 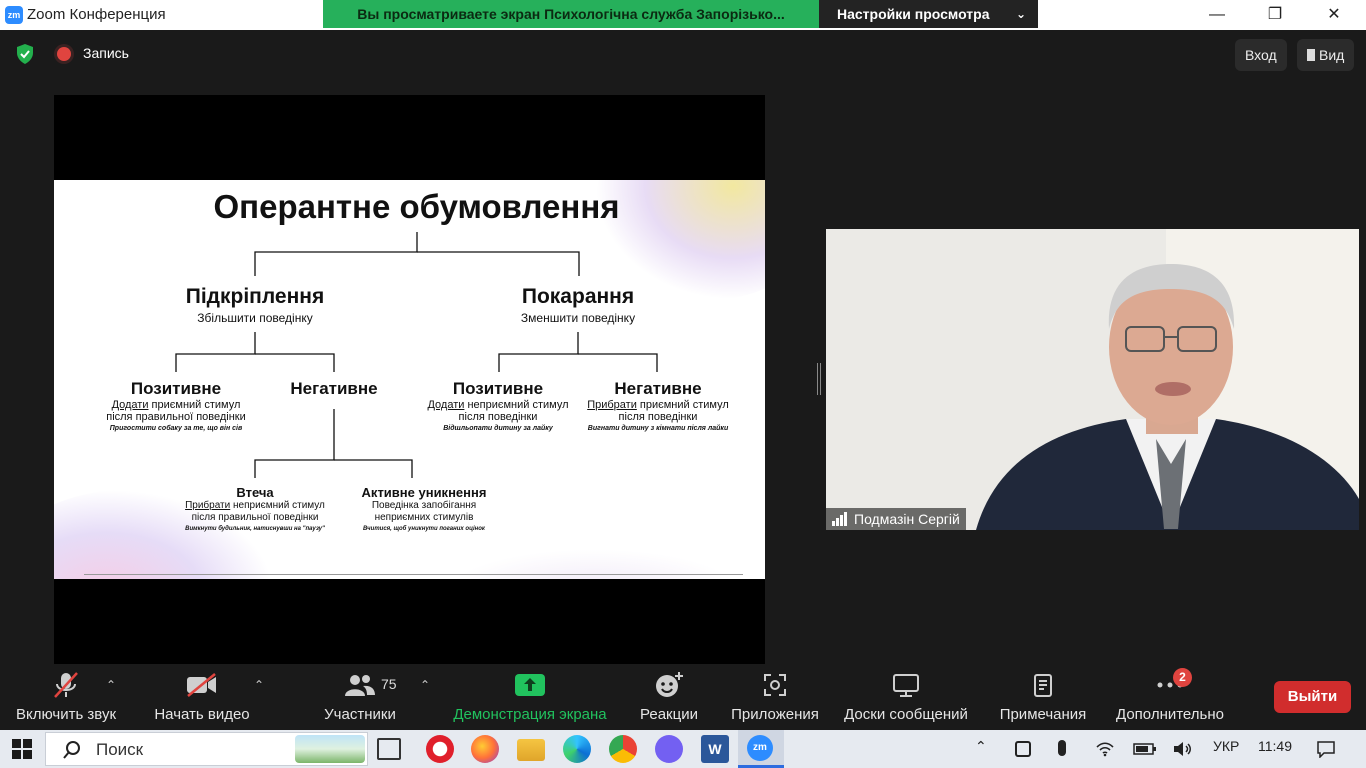 I want to click on participant-name: Подмазін Сергій, so click(x=907, y=519).